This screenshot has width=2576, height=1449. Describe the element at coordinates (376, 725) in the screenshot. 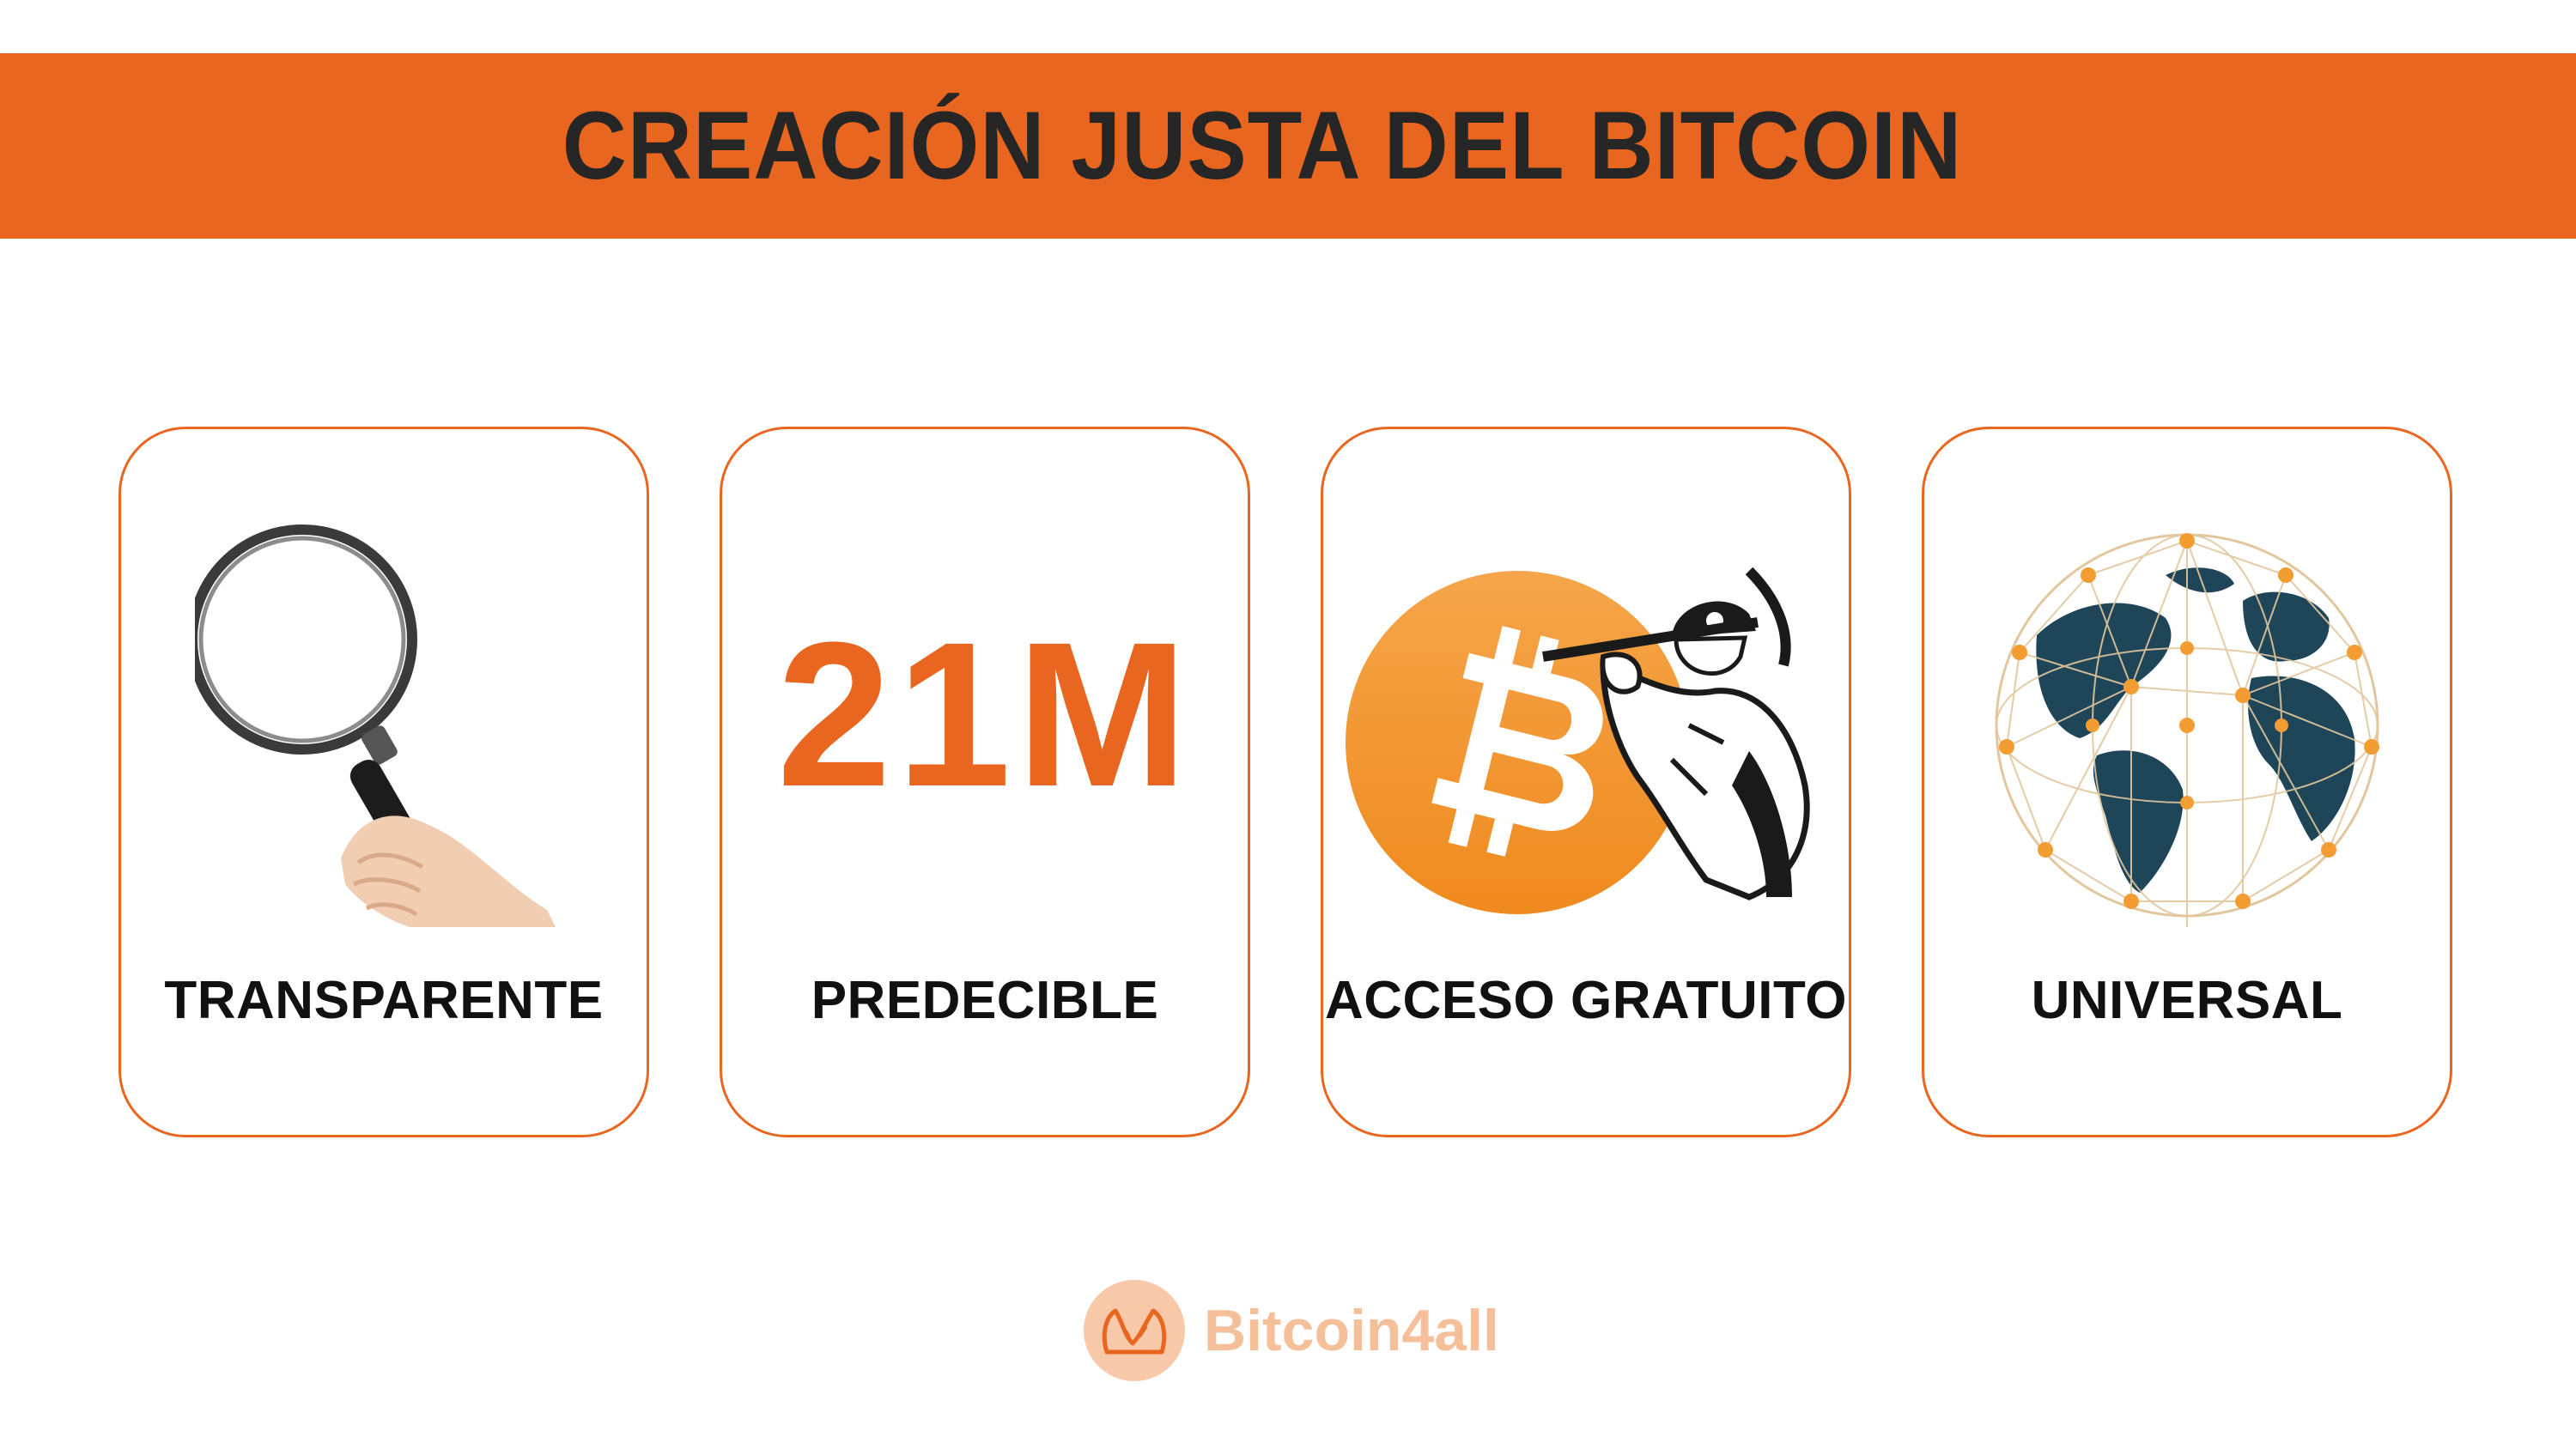

I see `magnifying-glass-icon` at that location.